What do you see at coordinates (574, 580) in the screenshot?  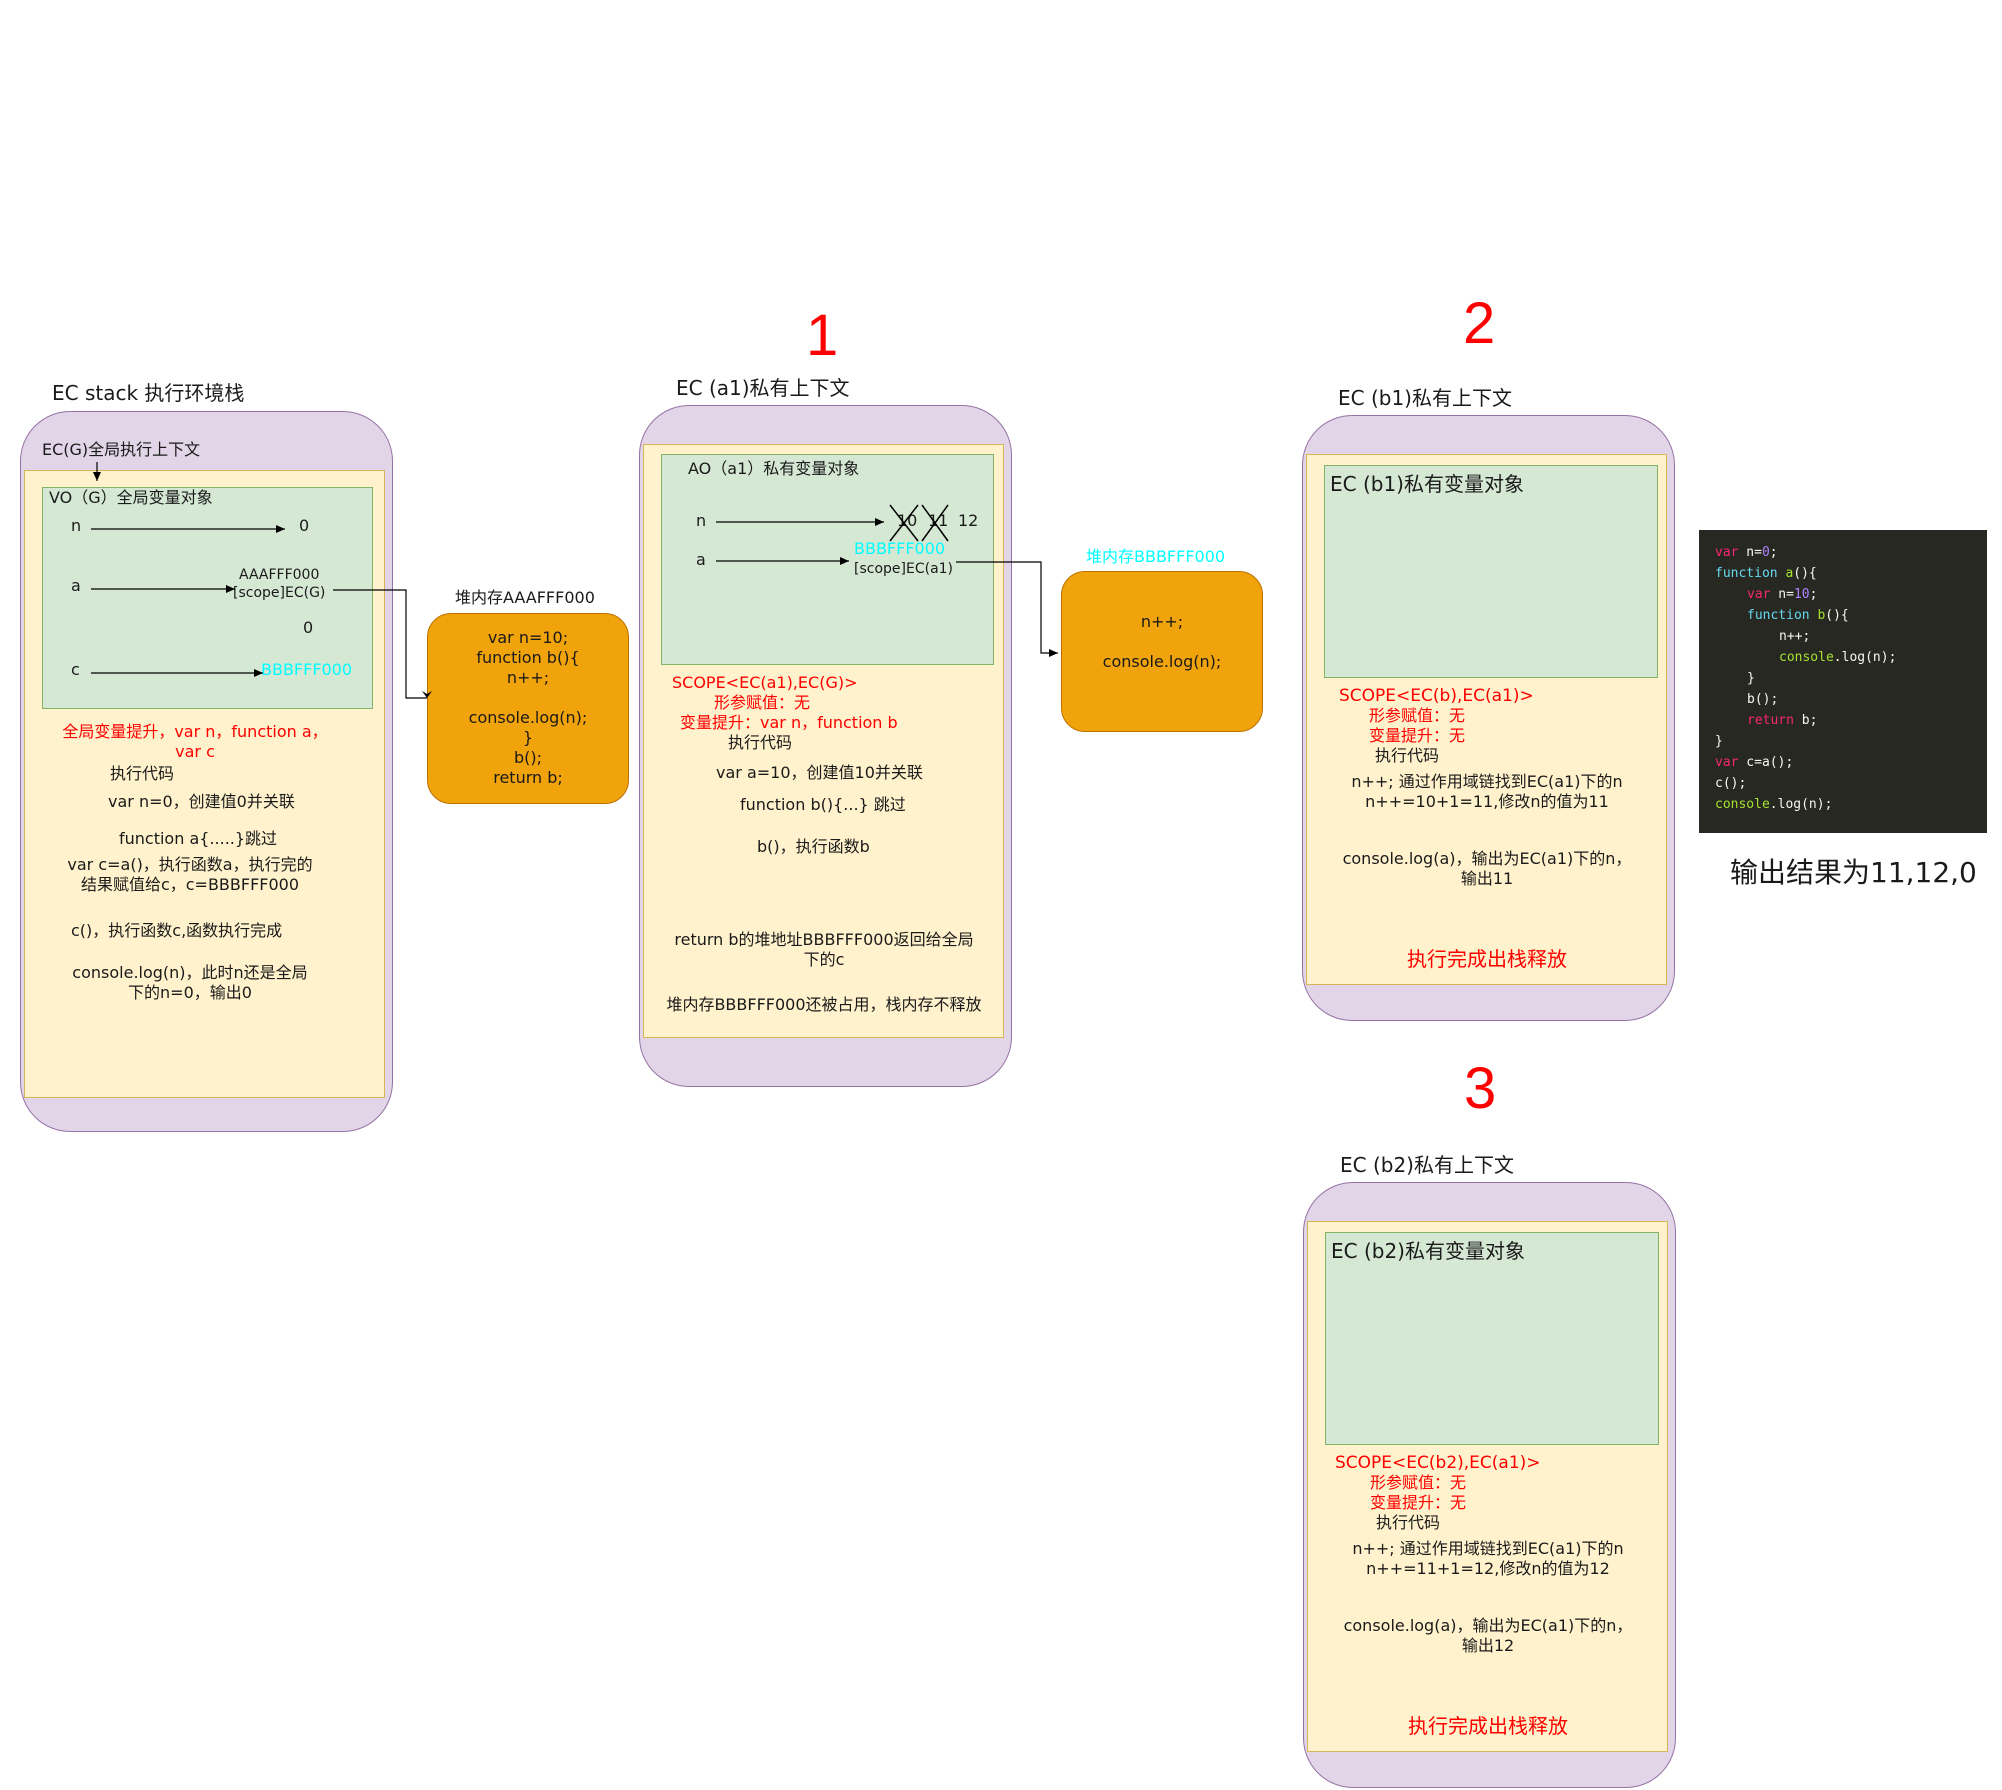 I see `connector-layer` at bounding box center [574, 580].